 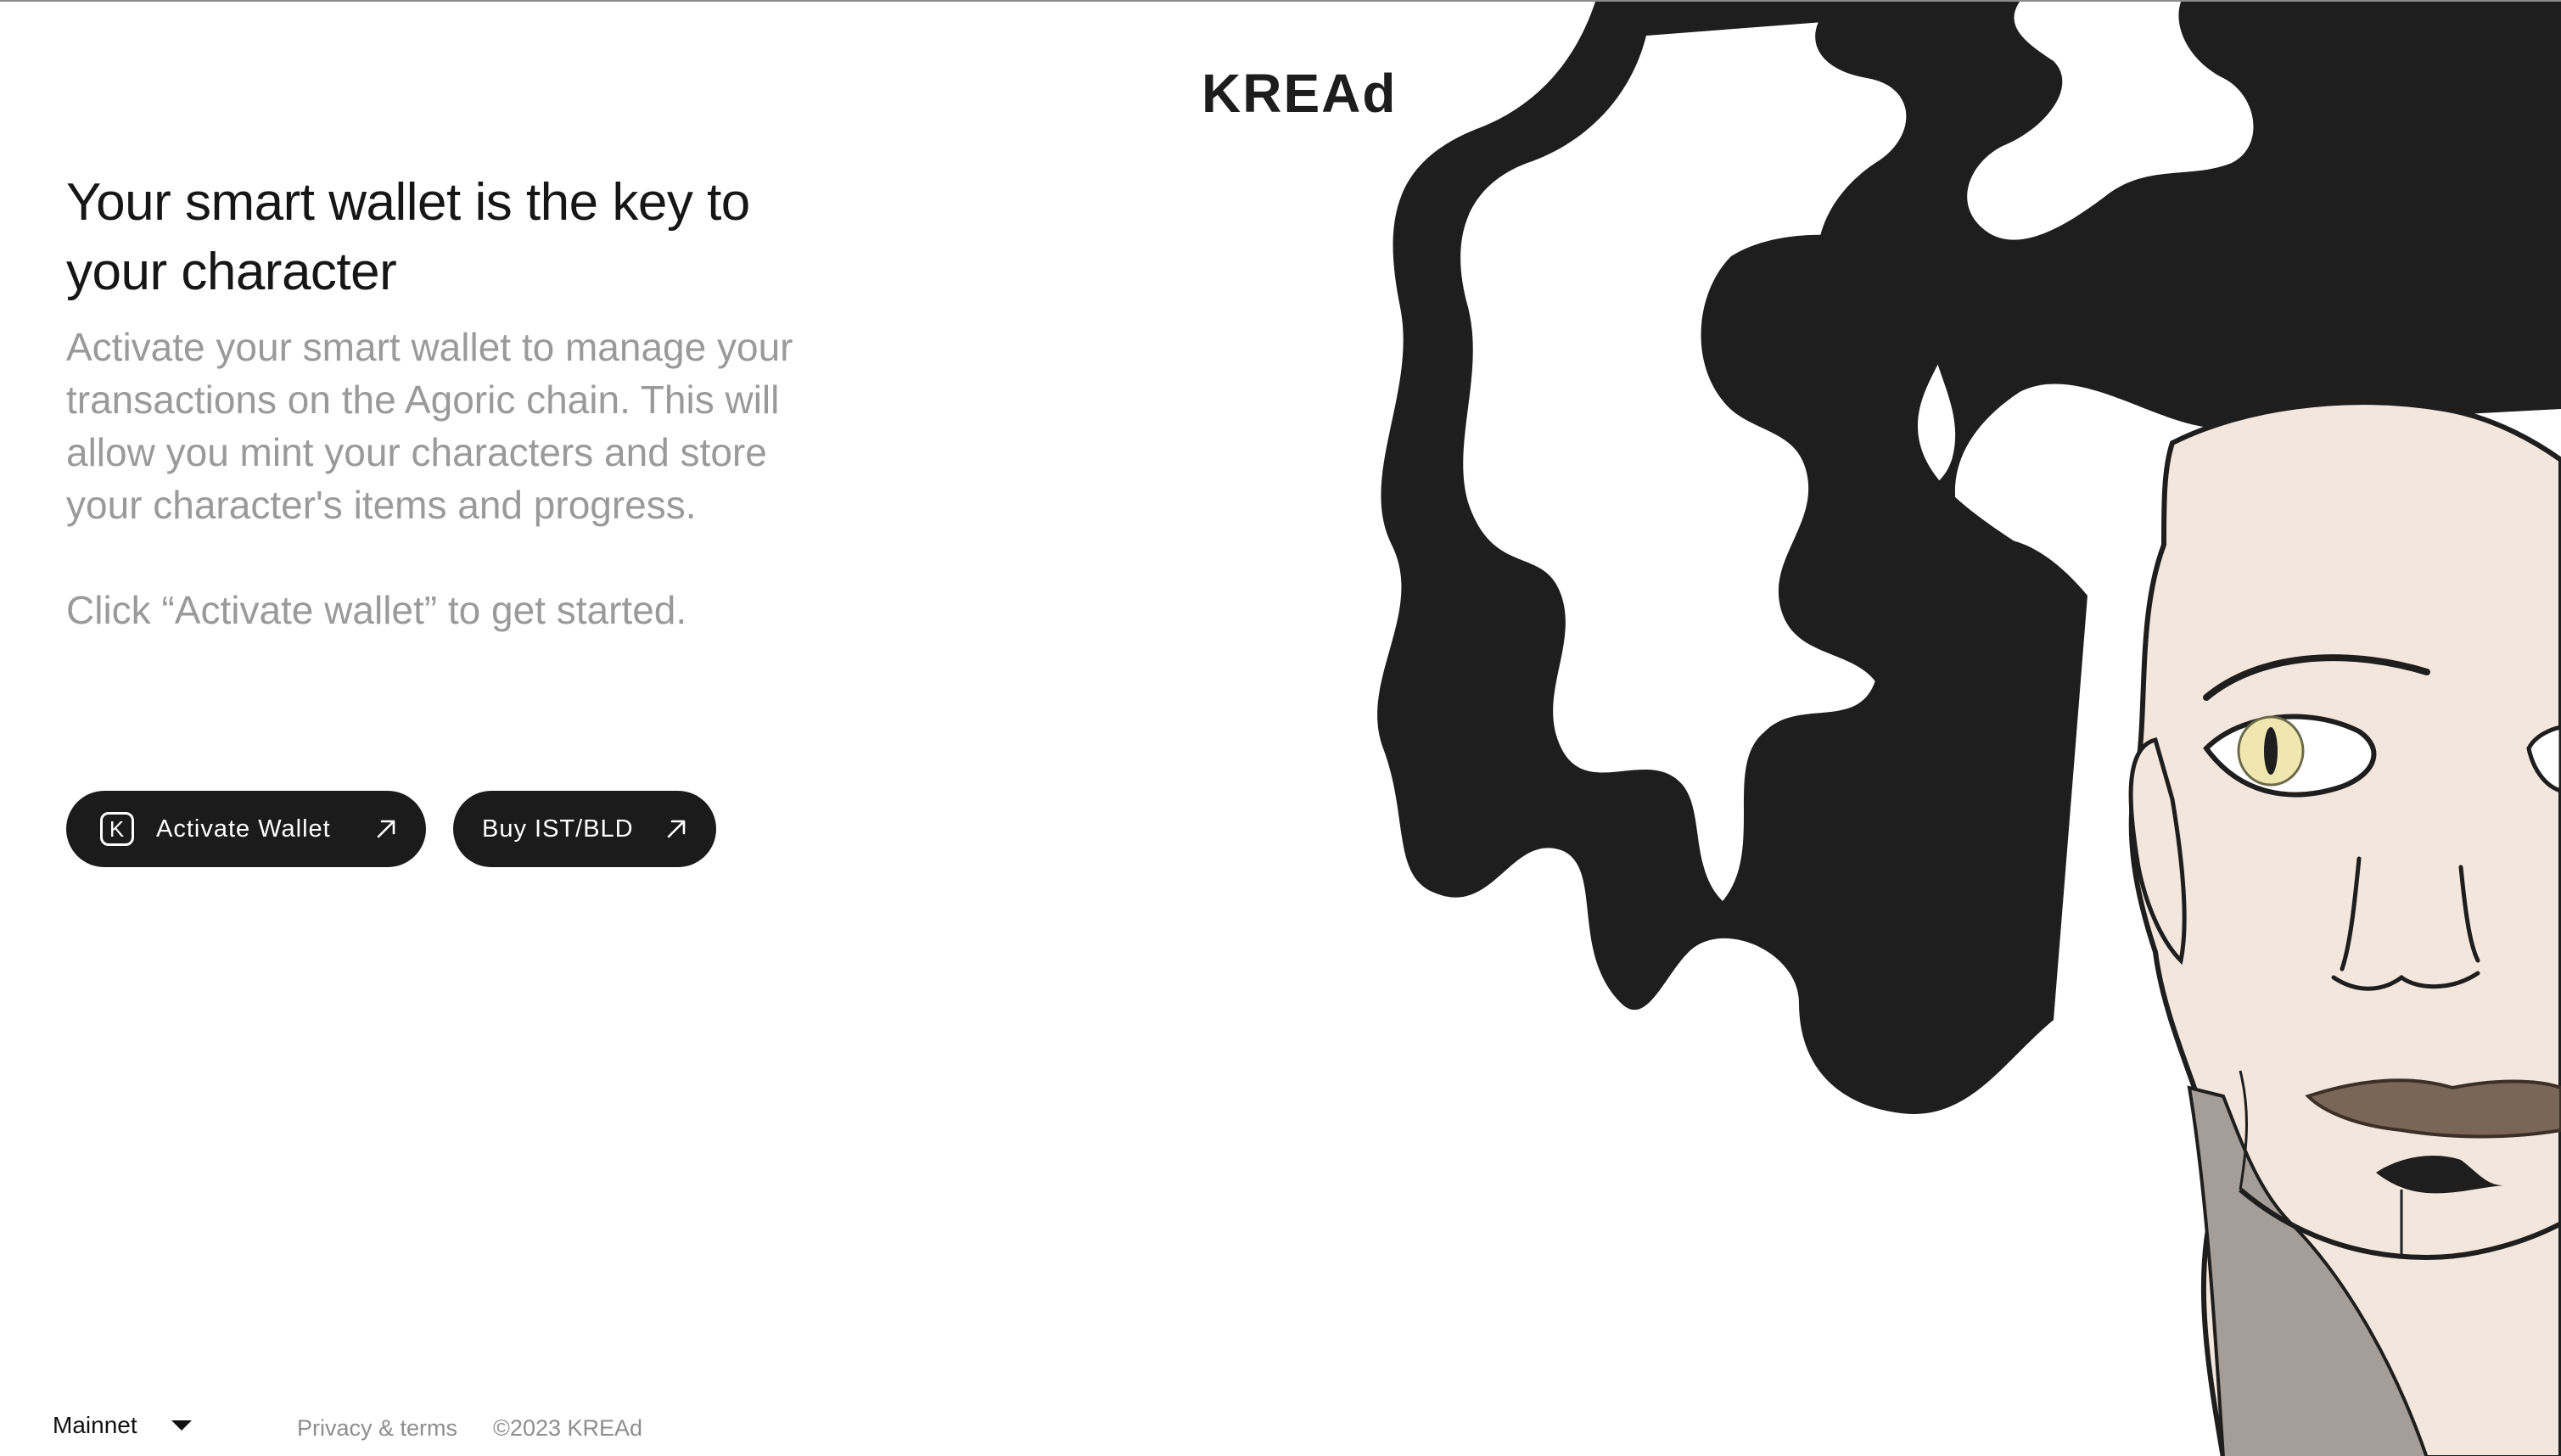 I want to click on buy-ist-bld-label: Buy IST/BLD, so click(x=558, y=829).